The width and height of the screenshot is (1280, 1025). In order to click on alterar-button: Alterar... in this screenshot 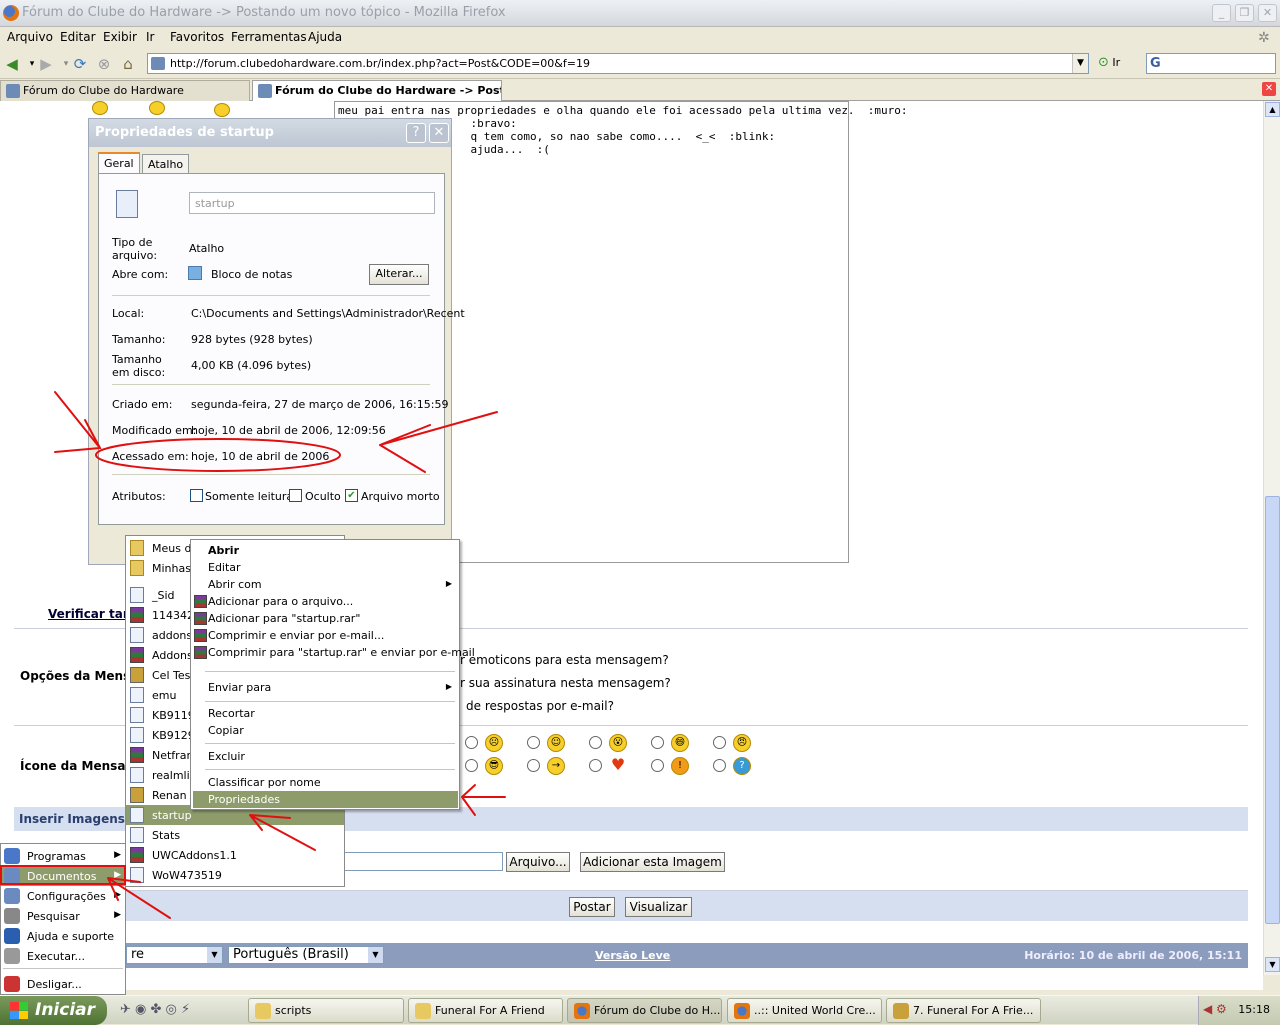, I will do `click(399, 274)`.